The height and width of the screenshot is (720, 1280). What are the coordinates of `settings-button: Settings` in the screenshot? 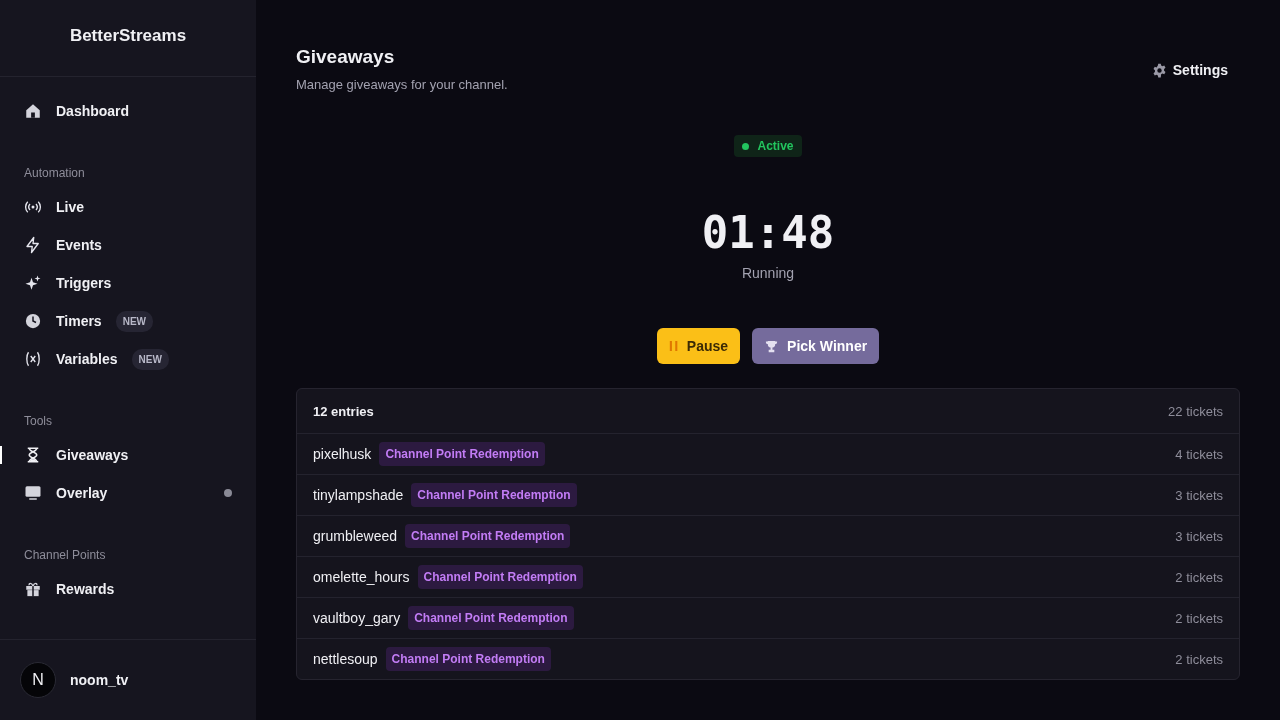 It's located at (1189, 70).